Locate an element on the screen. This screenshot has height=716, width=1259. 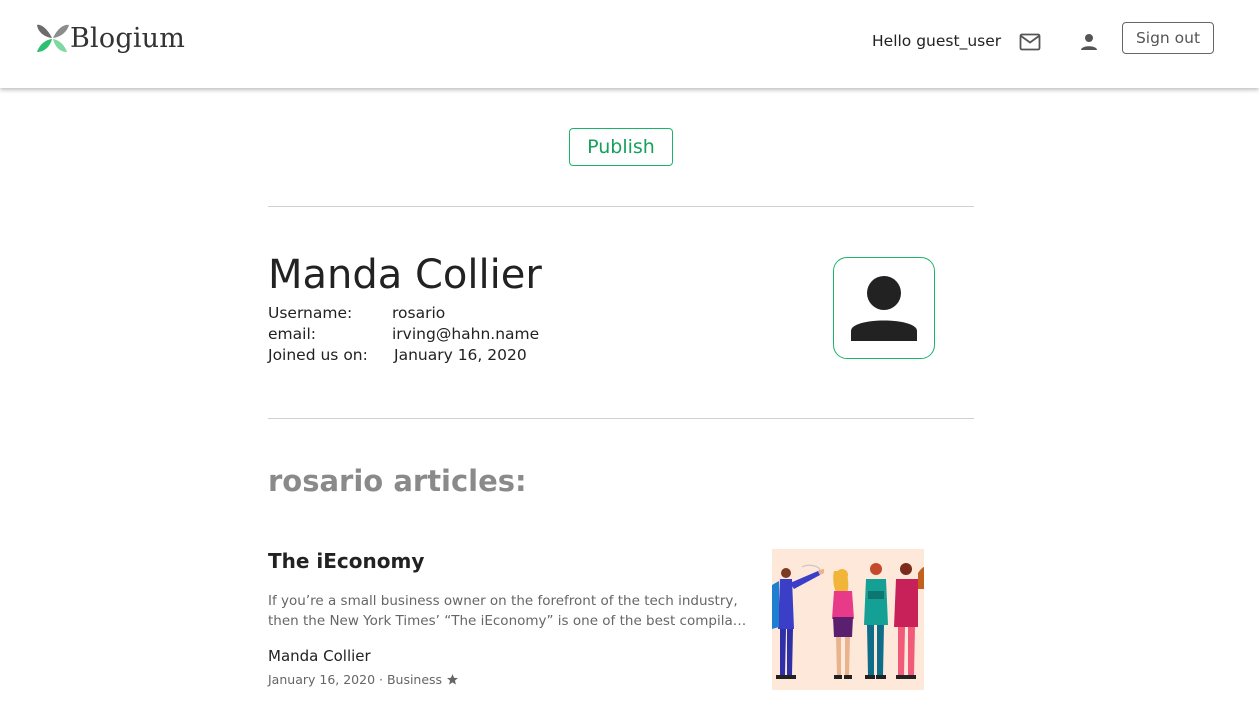
people-illustration is located at coordinates (848, 619).